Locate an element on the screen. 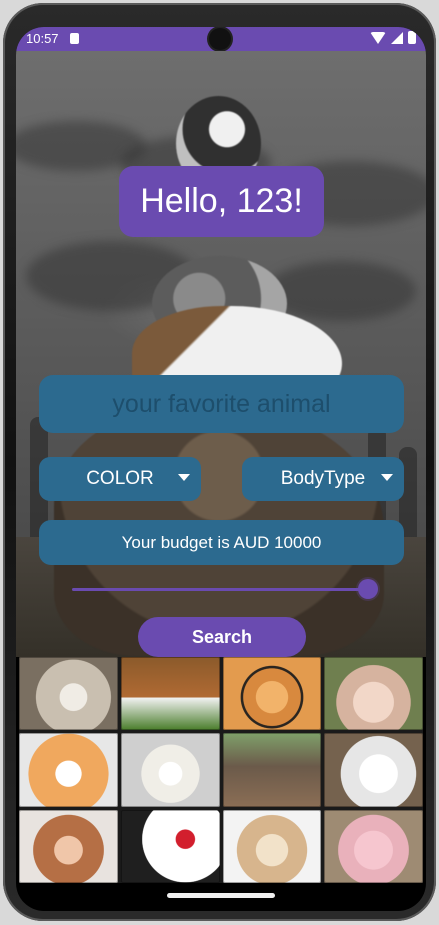  search-button-label: Search is located at coordinates (222, 636).